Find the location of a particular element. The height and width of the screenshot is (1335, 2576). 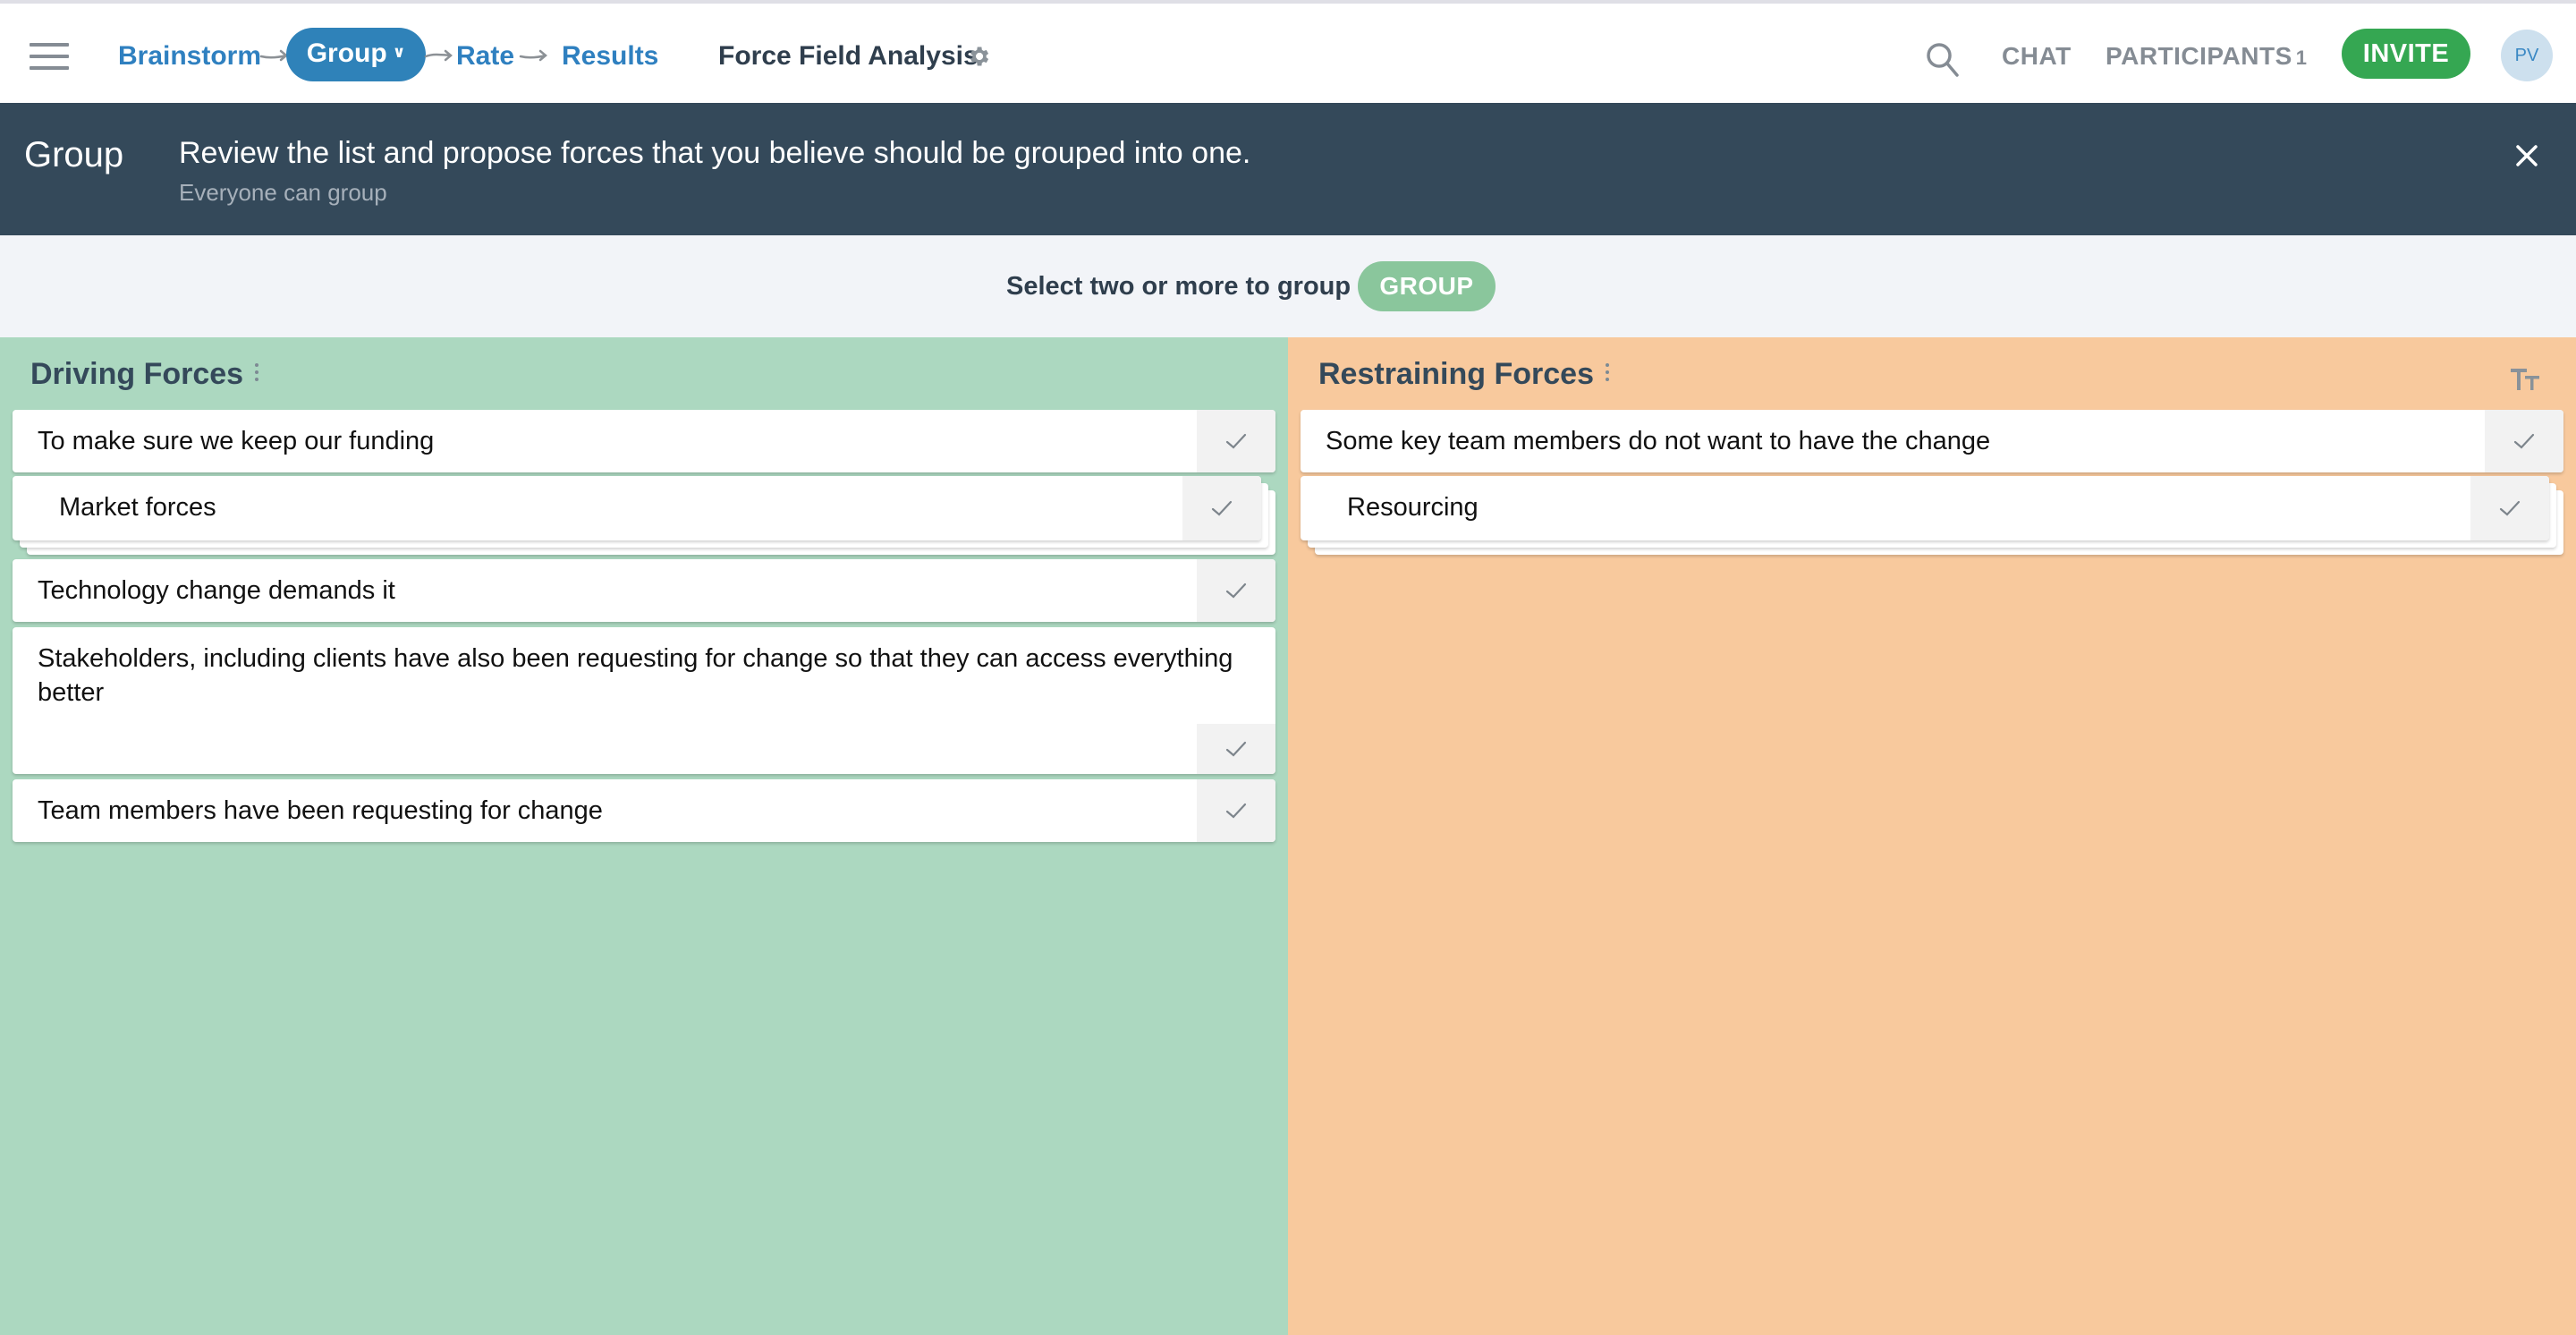

participants-button: PARTICIPANTS 1 is located at coordinates (2207, 57).